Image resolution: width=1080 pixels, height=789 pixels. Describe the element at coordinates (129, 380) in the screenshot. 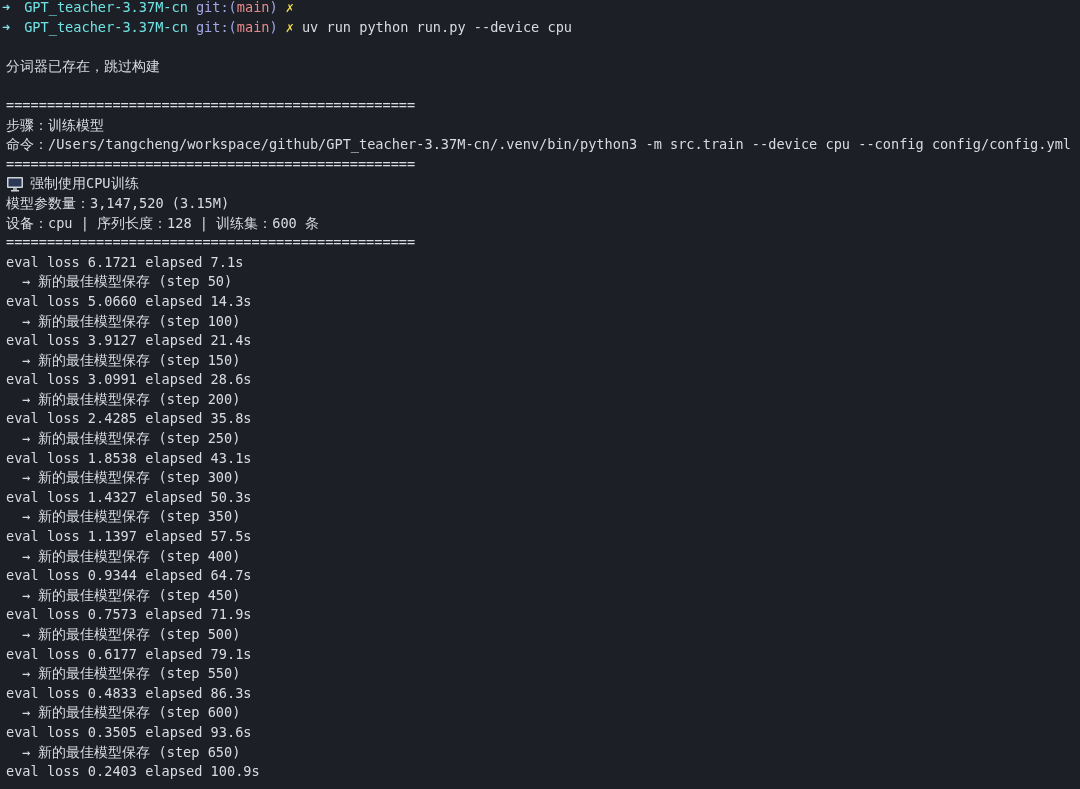

I see `output-line: eval loss 3.0991 elapsed 28.6s` at that location.